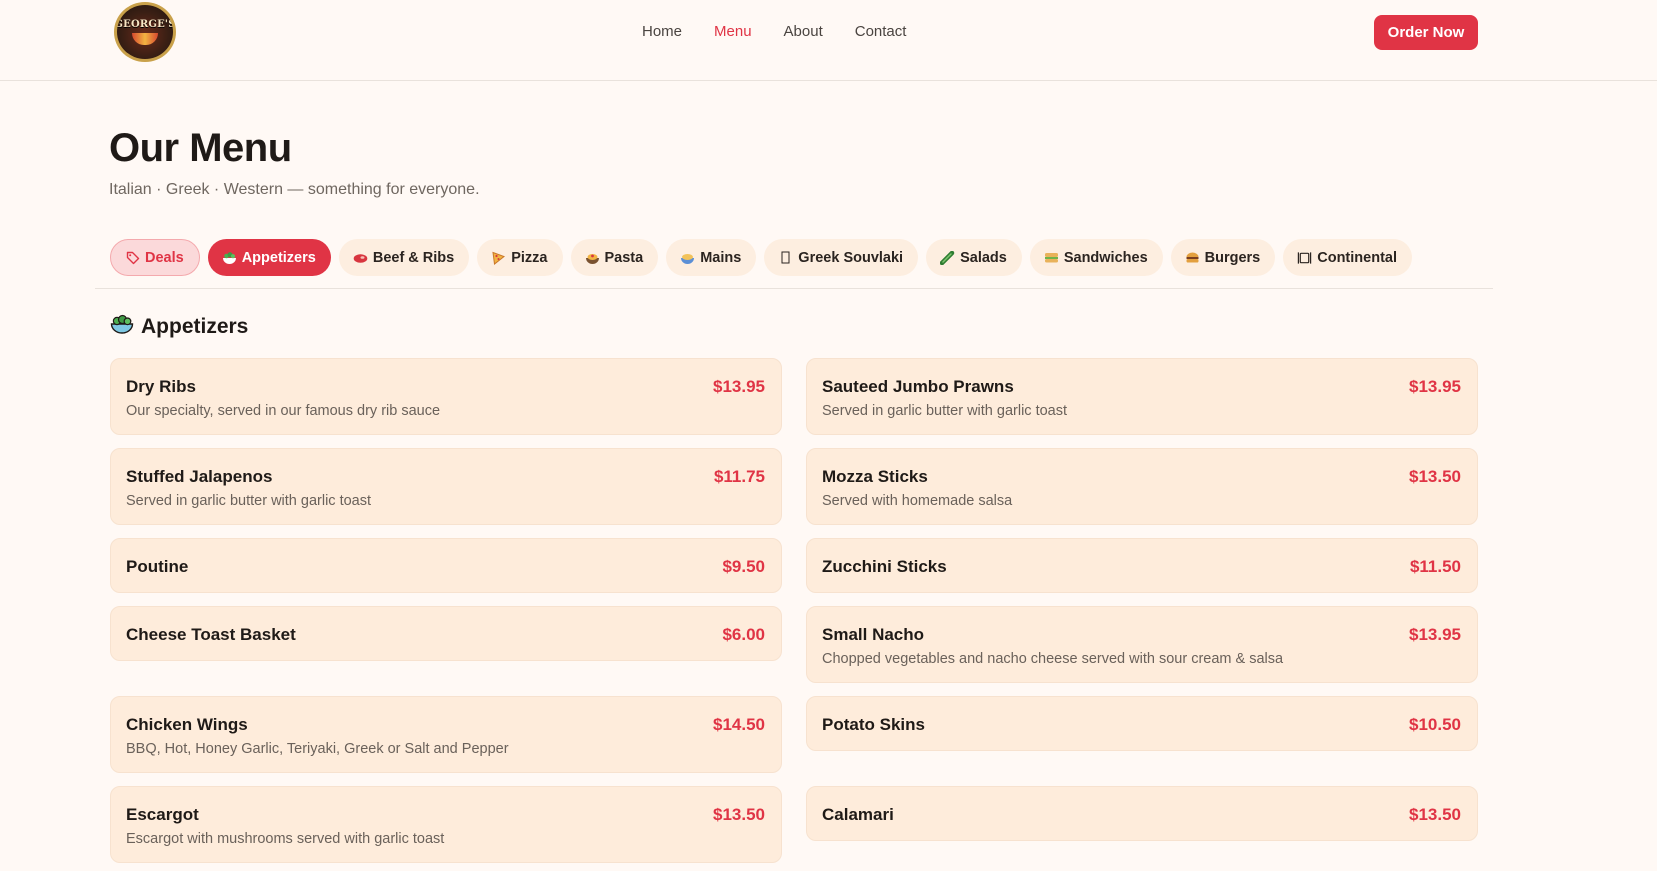 This screenshot has height=871, width=1657. I want to click on item-name: Calamari, so click(858, 814).